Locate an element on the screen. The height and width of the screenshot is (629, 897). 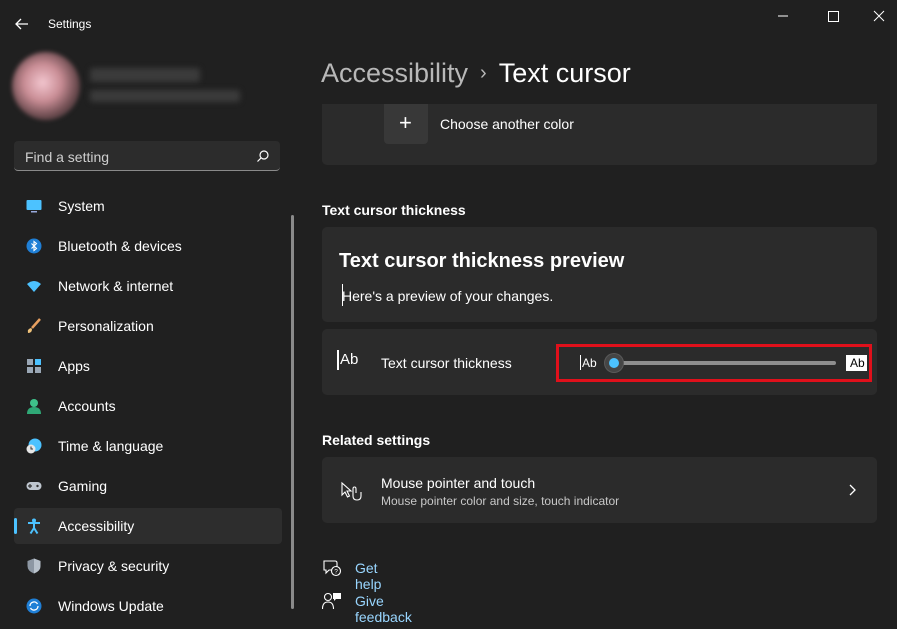
thin-cursor-icon: Ab is located at coordinates (588, 362).